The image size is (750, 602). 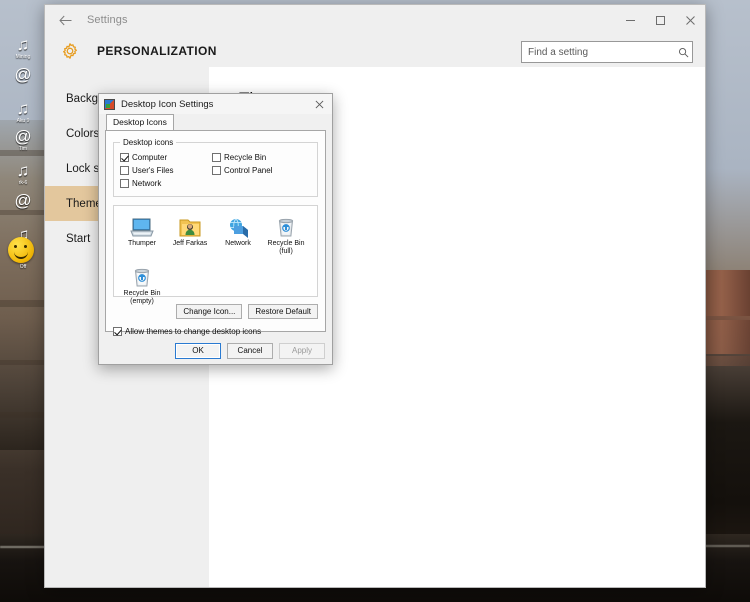 What do you see at coordinates (167, 104) in the screenshot?
I see `dialog-title: Desktop Icon Settings` at bounding box center [167, 104].